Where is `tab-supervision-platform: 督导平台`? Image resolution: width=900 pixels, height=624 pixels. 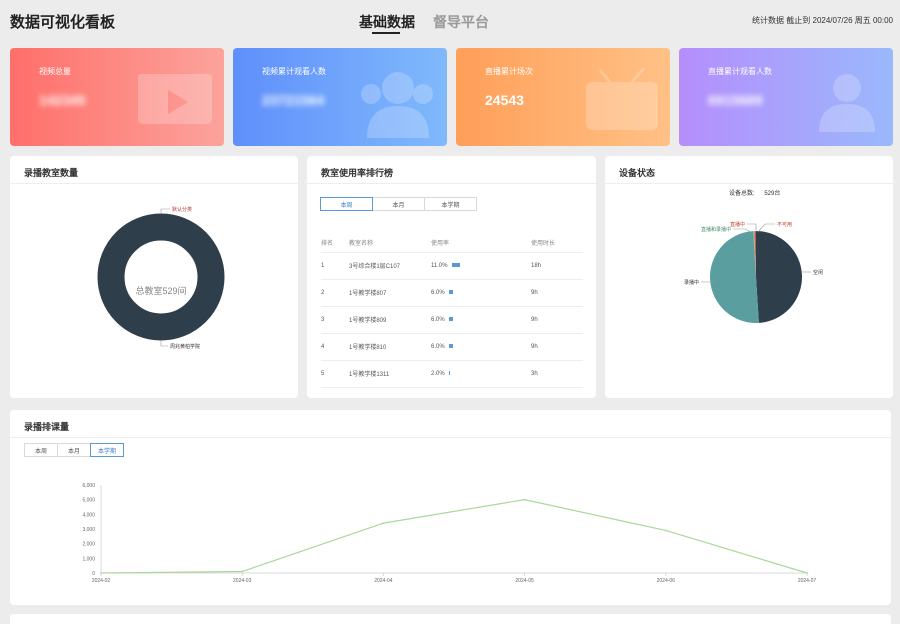 tab-supervision-platform: 督导平台 is located at coordinates (461, 22).